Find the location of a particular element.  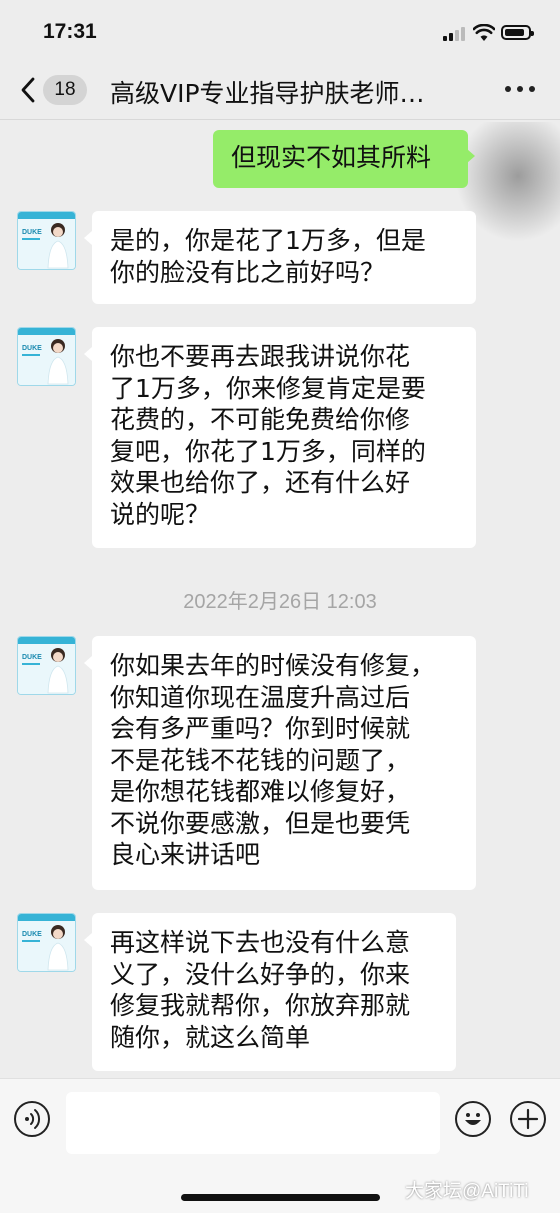

smiley-face-icon is located at coordinates (473, 1119).